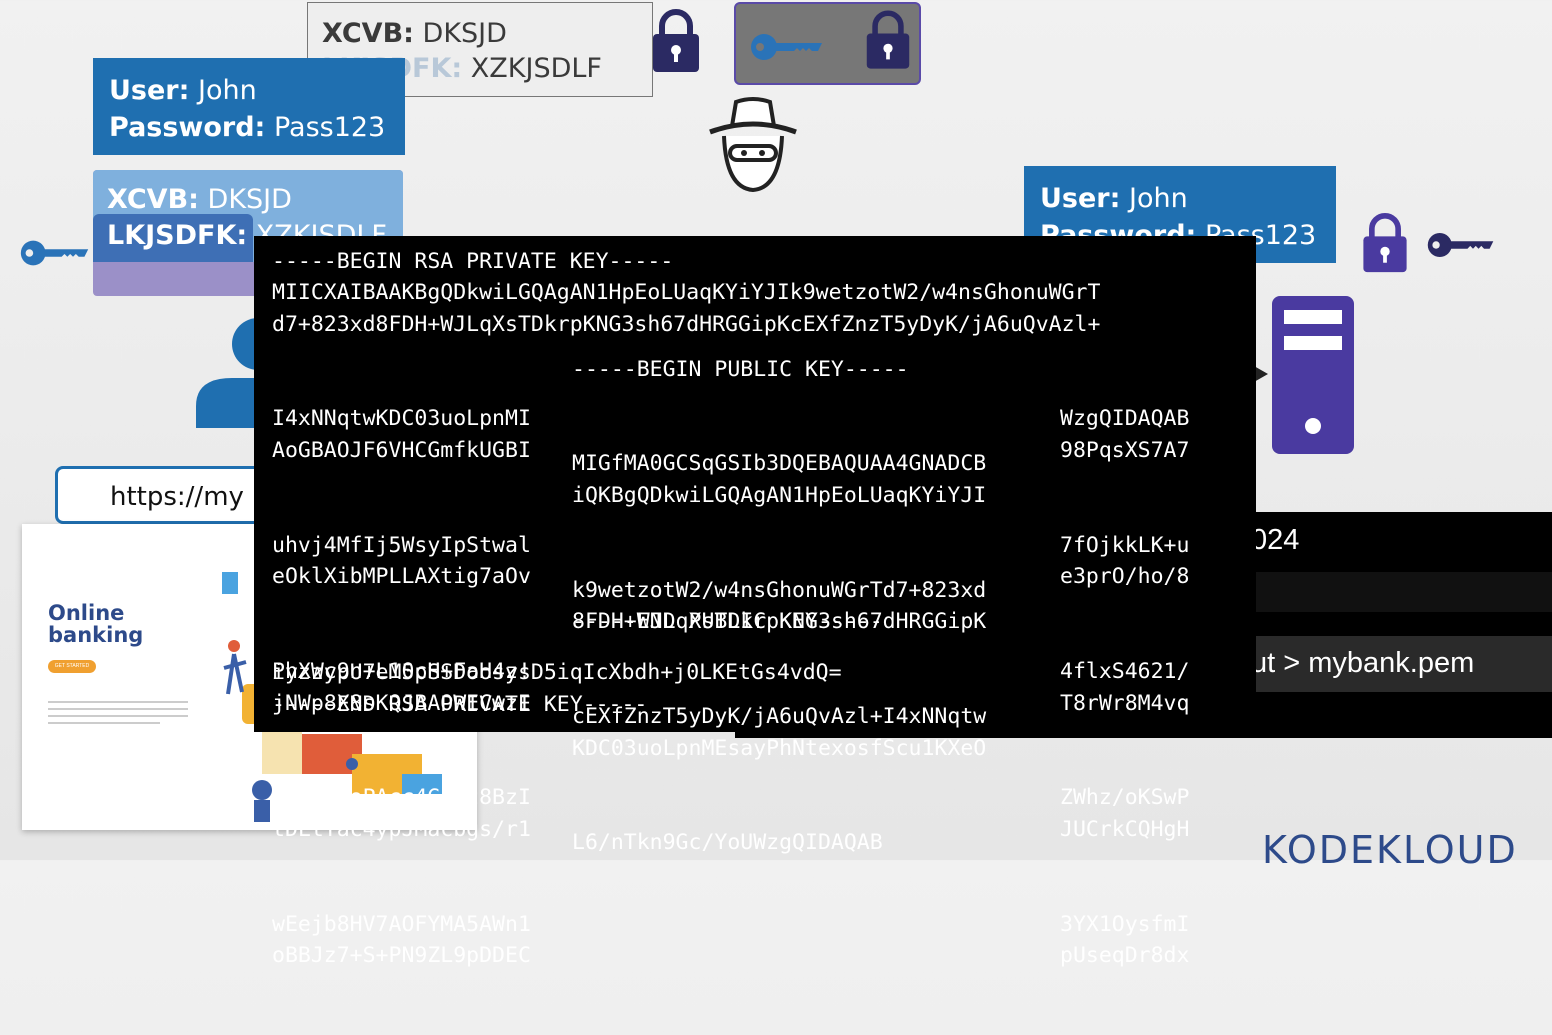 The width and height of the screenshot is (1552, 1035). I want to click on value-password: Pass123, so click(329, 127).